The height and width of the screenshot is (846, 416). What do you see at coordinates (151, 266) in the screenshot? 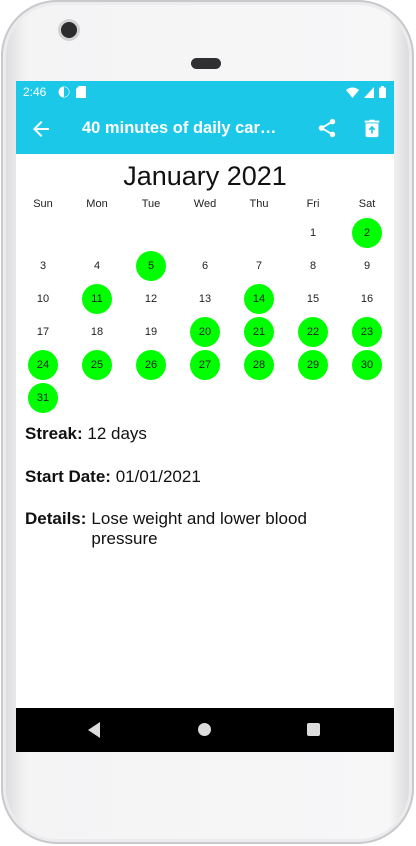
I see `calendar-day-completed: 5` at bounding box center [151, 266].